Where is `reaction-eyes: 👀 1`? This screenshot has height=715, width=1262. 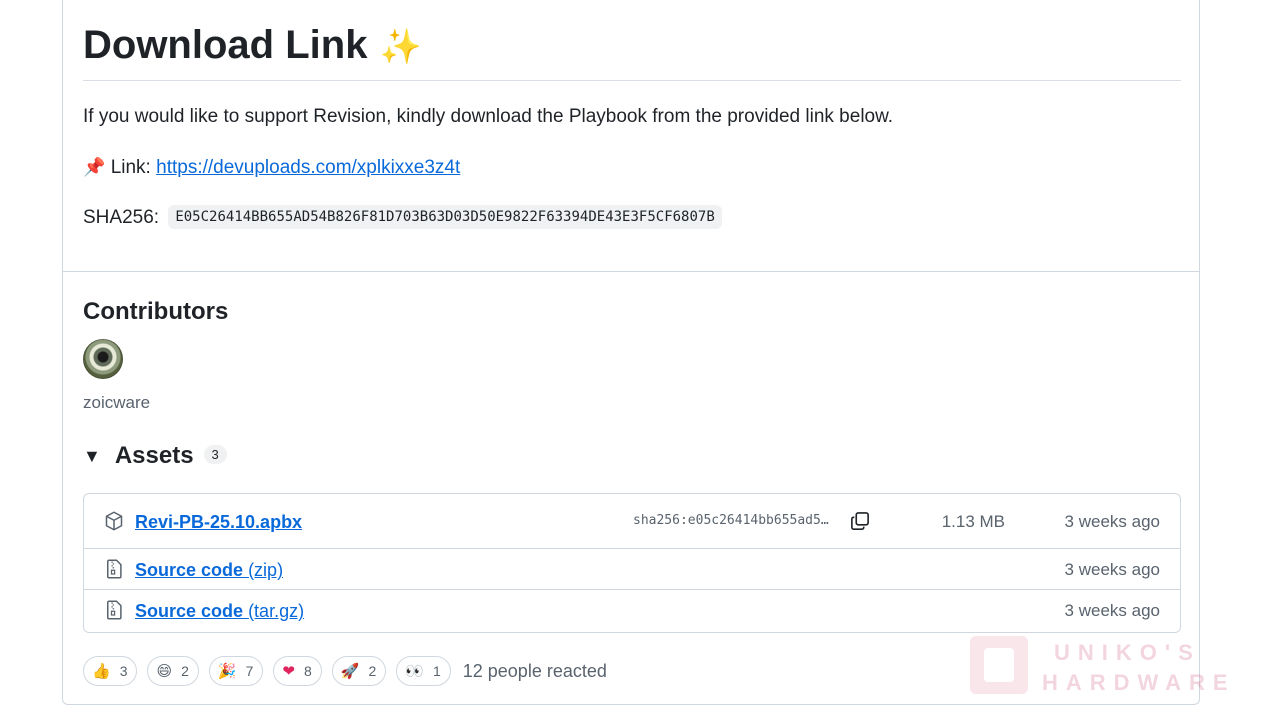 reaction-eyes: 👀 1 is located at coordinates (423, 671).